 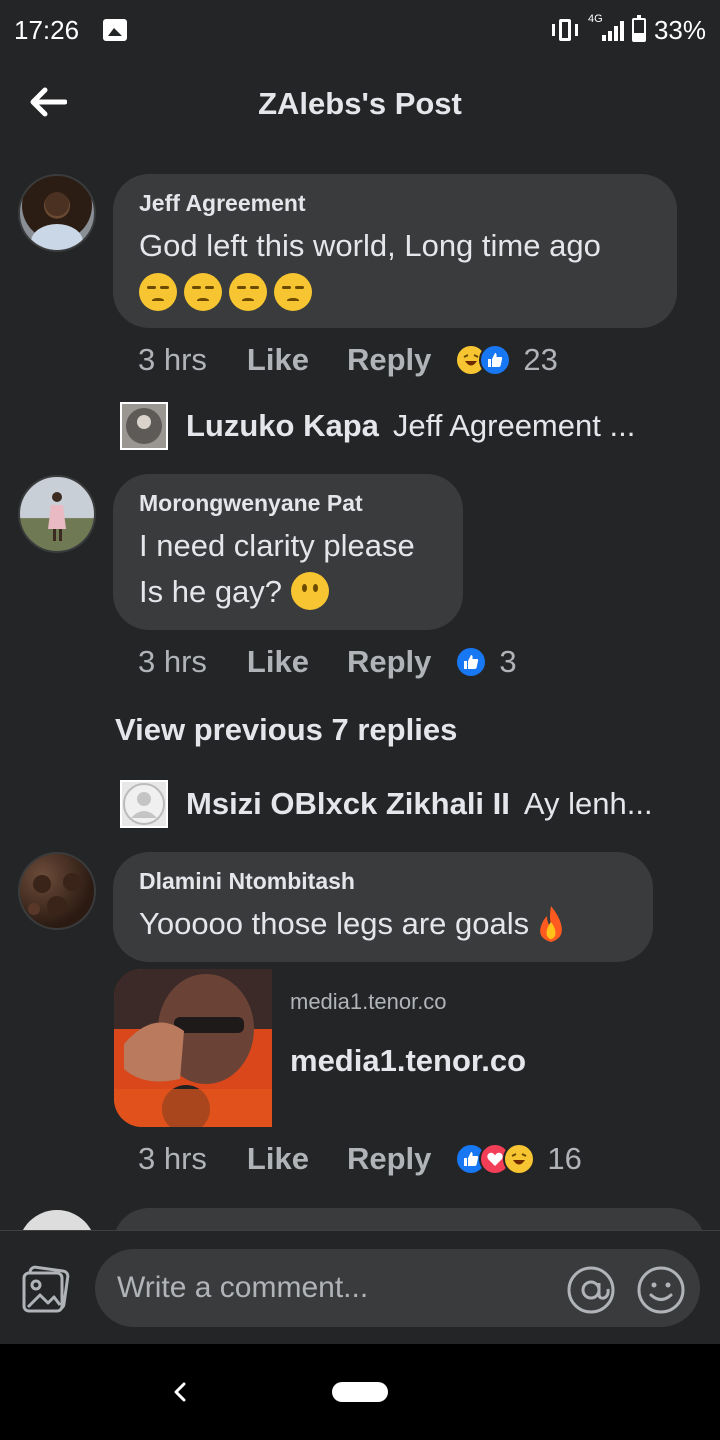 I want to click on comment-actions: 3 hrs Like Reply 23, so click(x=348, y=360).